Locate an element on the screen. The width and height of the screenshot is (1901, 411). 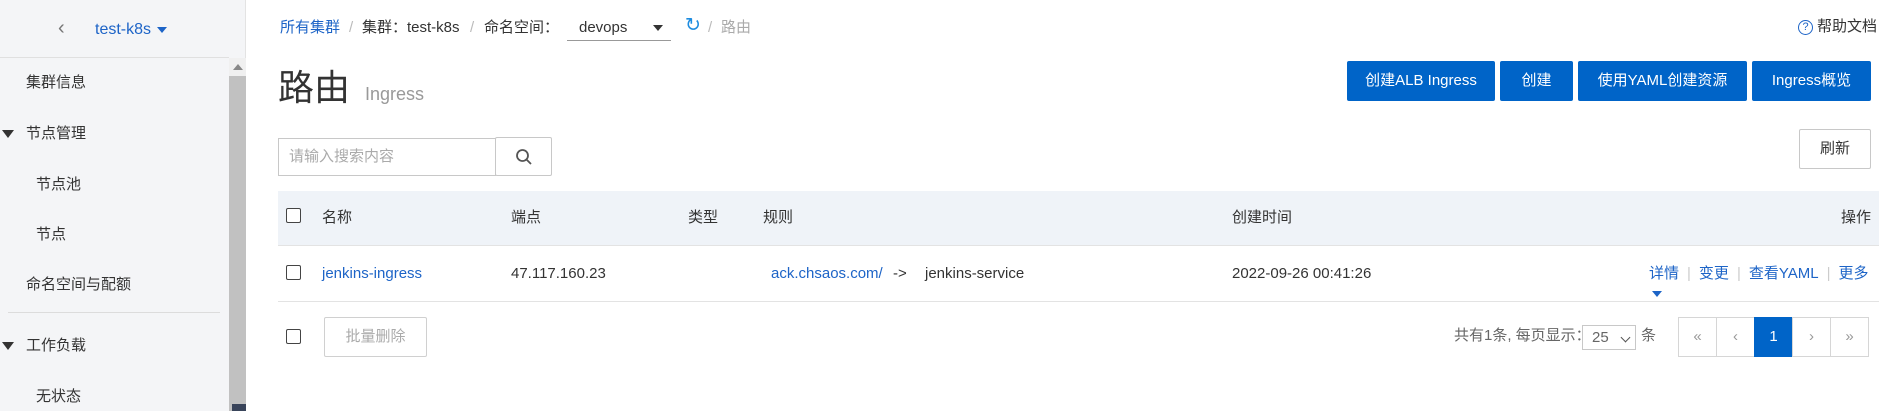
breadcrumb-all-clusters: 所有集群 is located at coordinates (310, 28).